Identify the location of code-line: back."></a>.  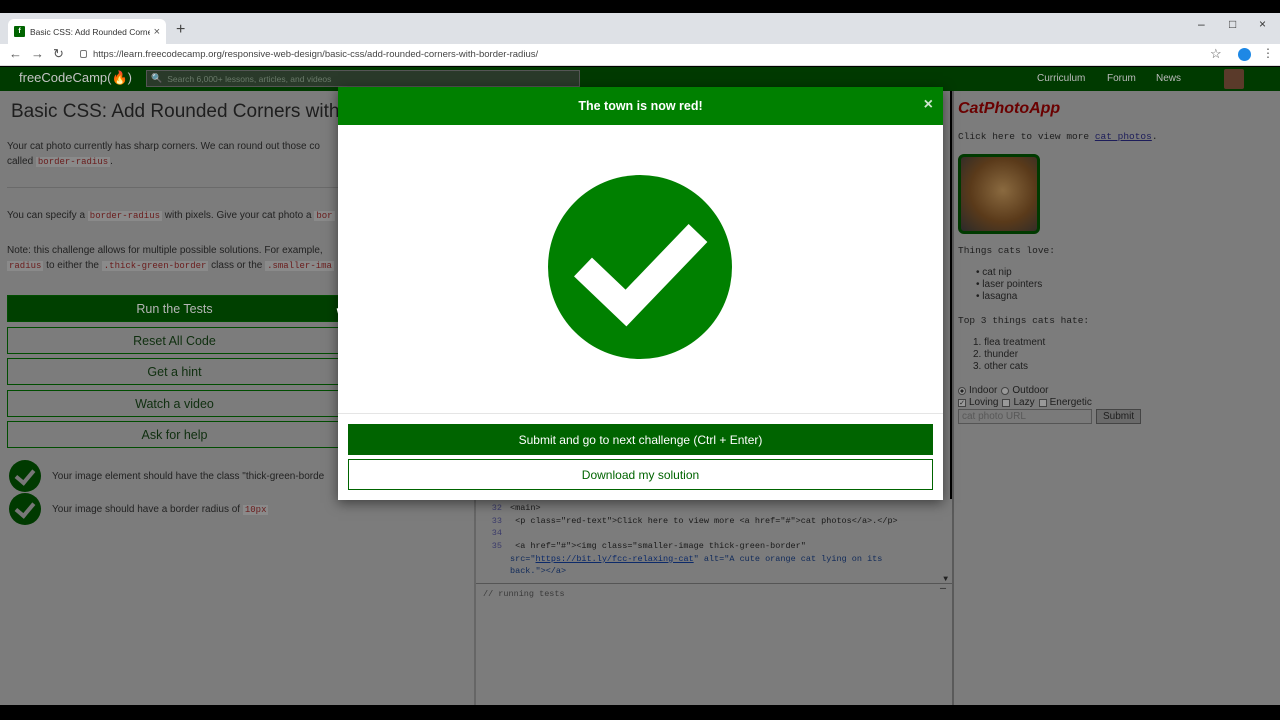
(538, 571).